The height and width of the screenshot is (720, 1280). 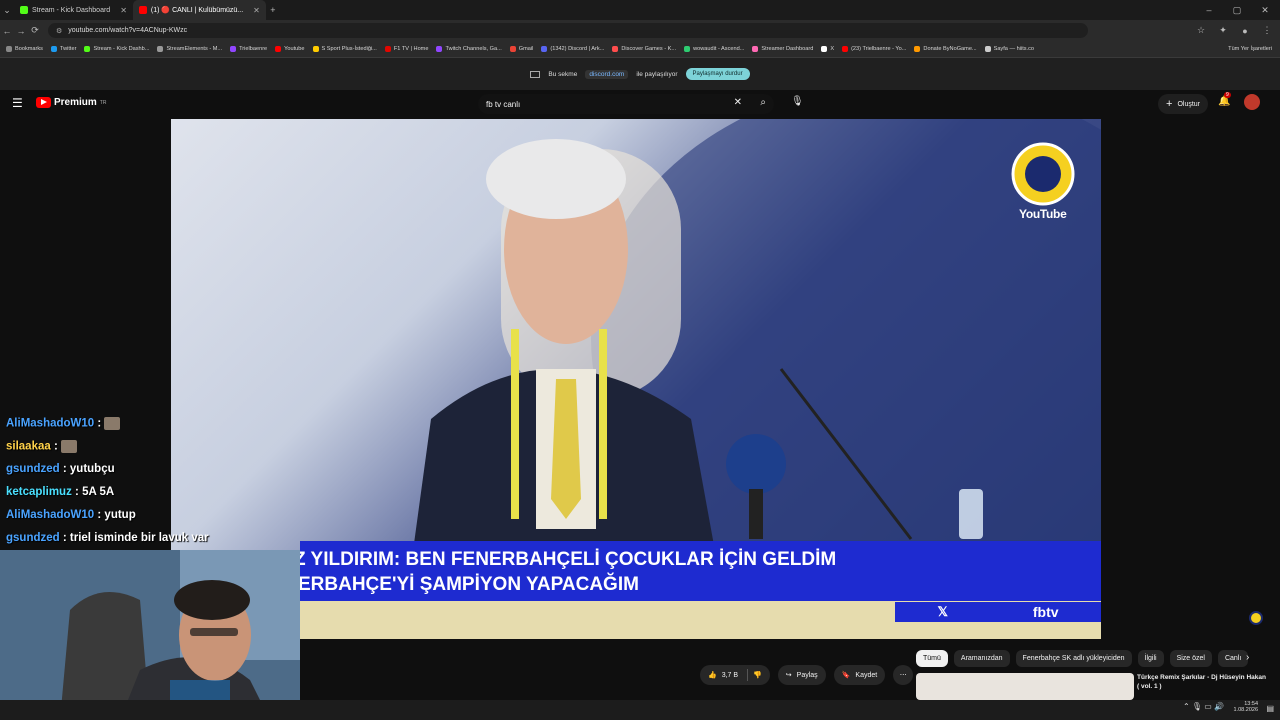 I want to click on filter-chip: Canlı, so click(x=1233, y=658).